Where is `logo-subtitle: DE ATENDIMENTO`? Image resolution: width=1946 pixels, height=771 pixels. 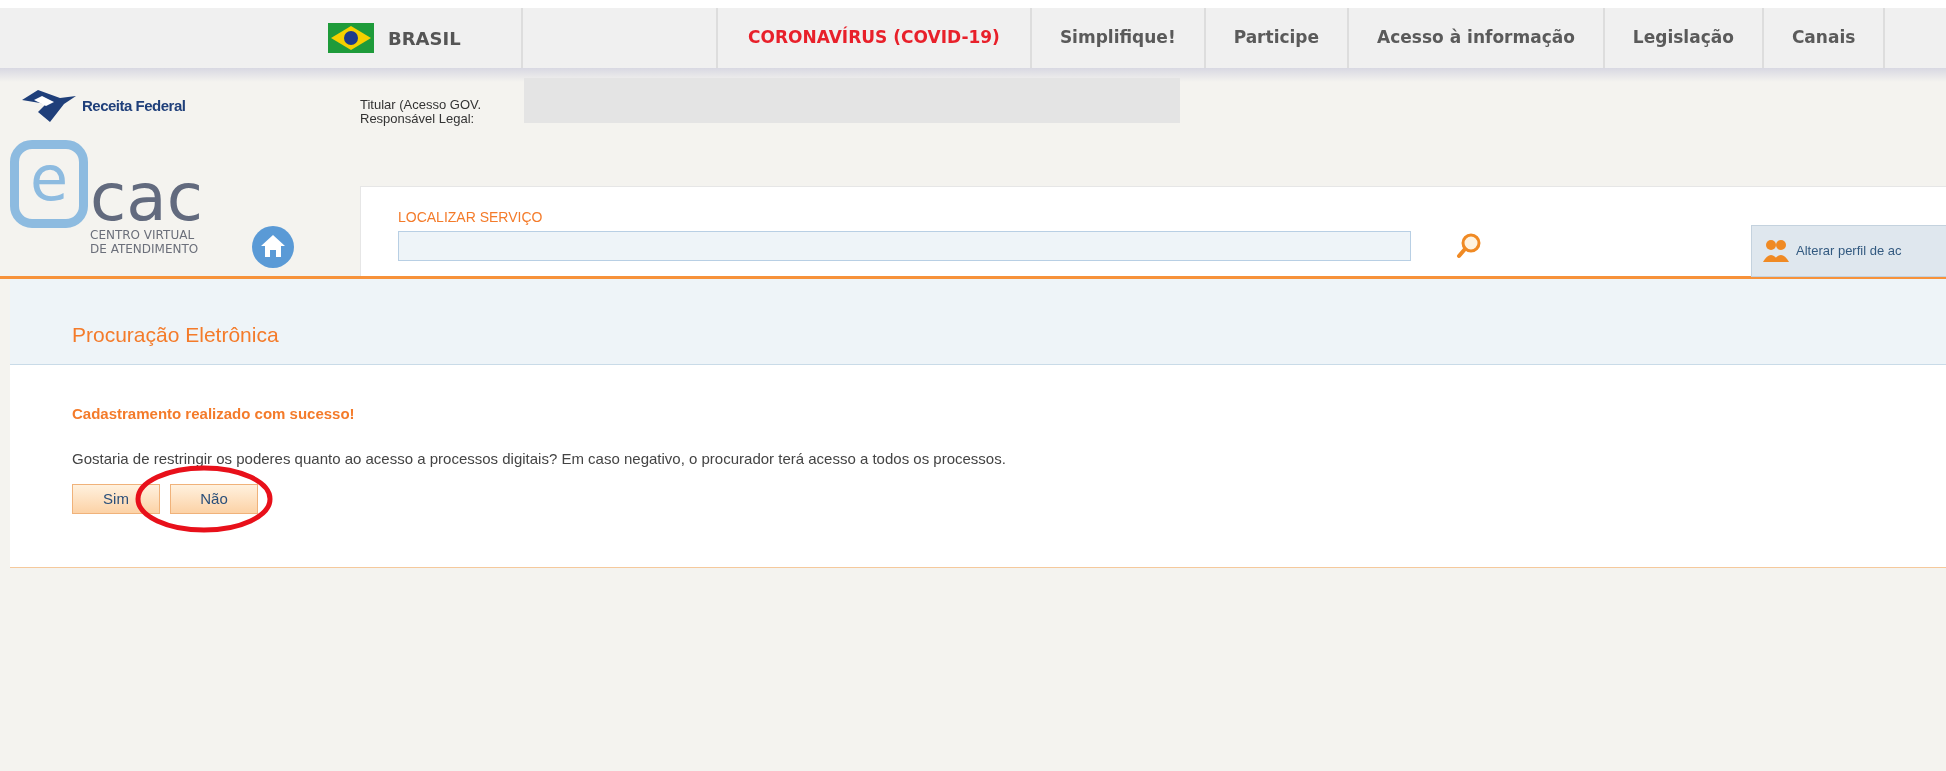 logo-subtitle: DE ATENDIMENTO is located at coordinates (145, 249).